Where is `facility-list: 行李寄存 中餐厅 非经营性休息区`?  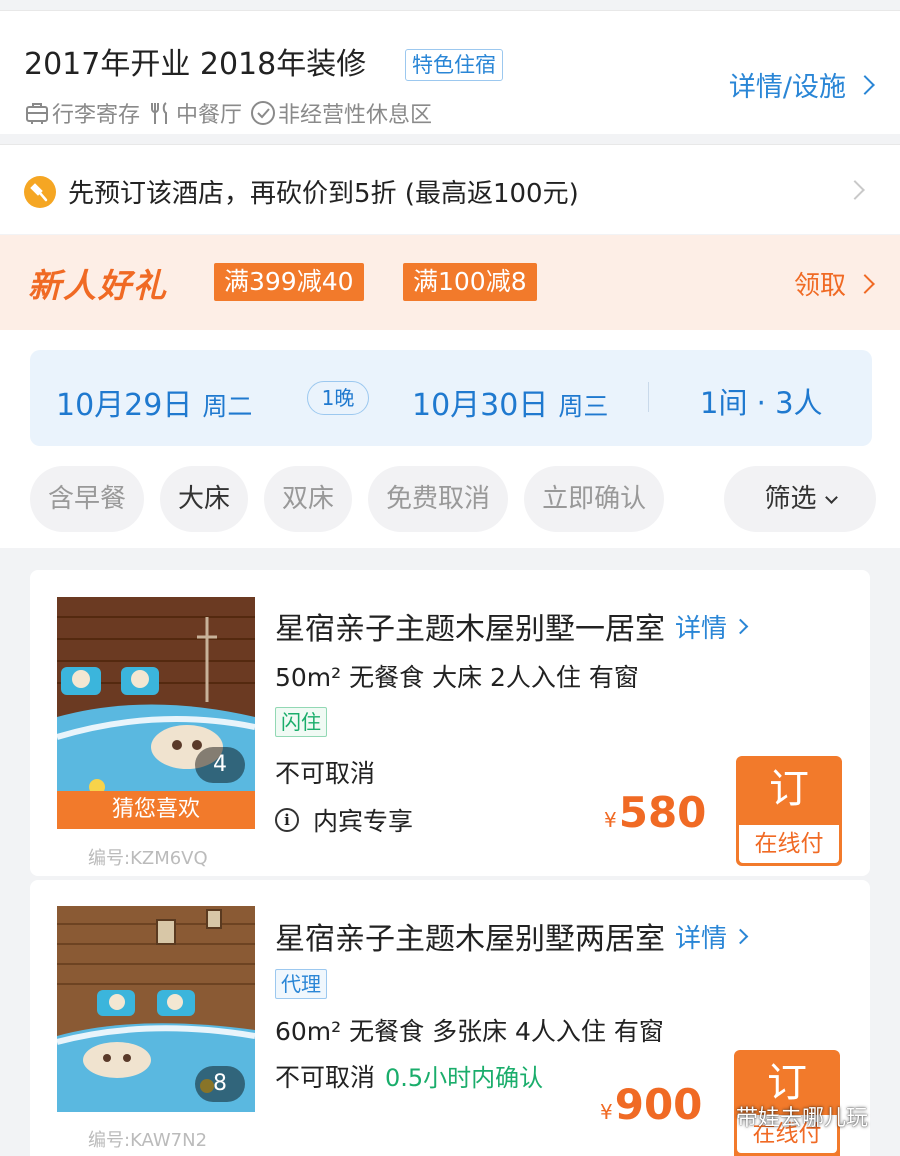 facility-list: 行李寄存 中餐厅 非经营性休息区 is located at coordinates (232, 113).